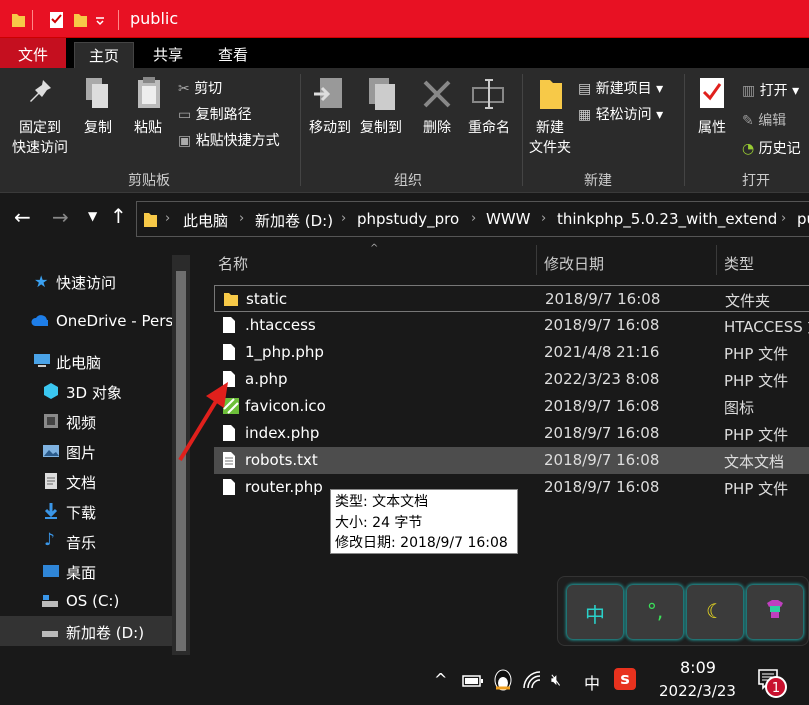  Describe the element at coordinates (330, 107) in the screenshot. I see `move-to-button: 移动到` at that location.